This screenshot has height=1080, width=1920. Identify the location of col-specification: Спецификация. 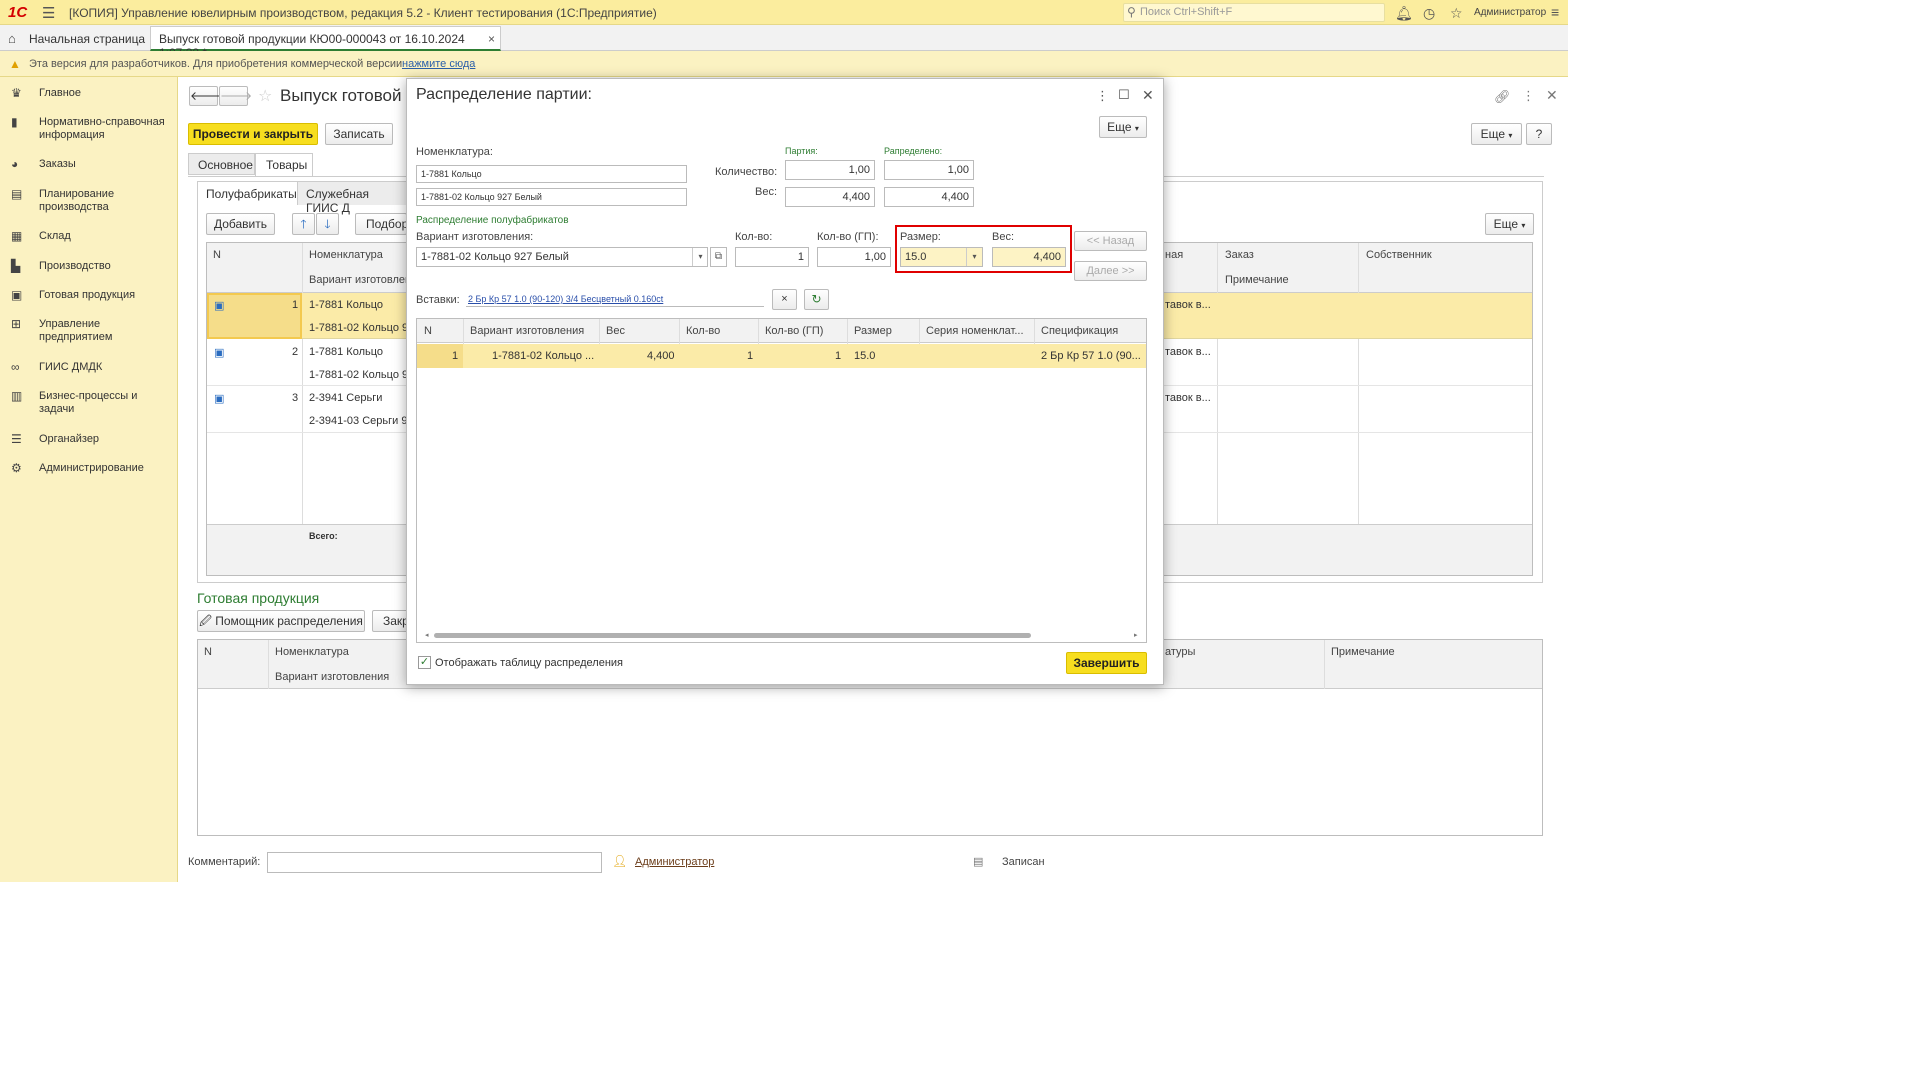
(1079, 331).